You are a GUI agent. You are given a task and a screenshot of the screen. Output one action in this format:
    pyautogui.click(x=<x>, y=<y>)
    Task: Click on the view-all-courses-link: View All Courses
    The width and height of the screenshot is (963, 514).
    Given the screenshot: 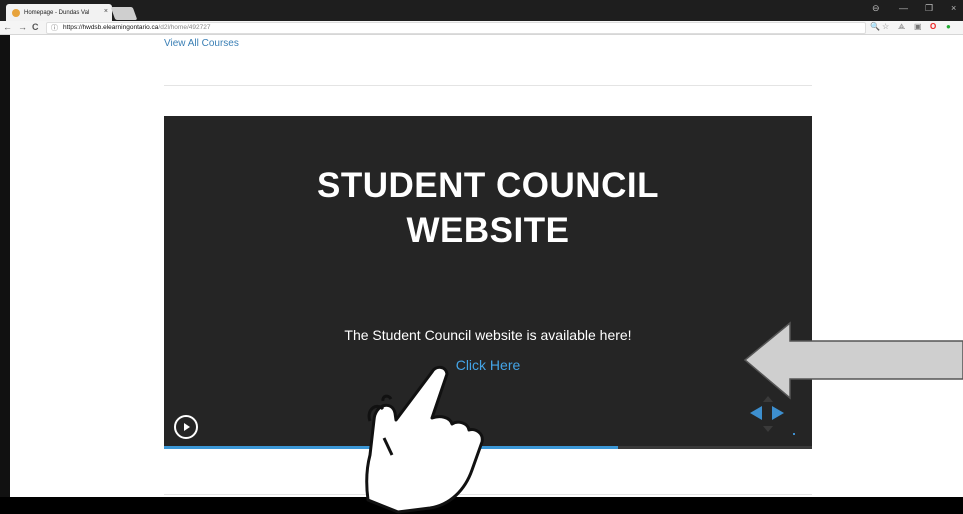 What is the action you would take?
    pyautogui.click(x=201, y=43)
    